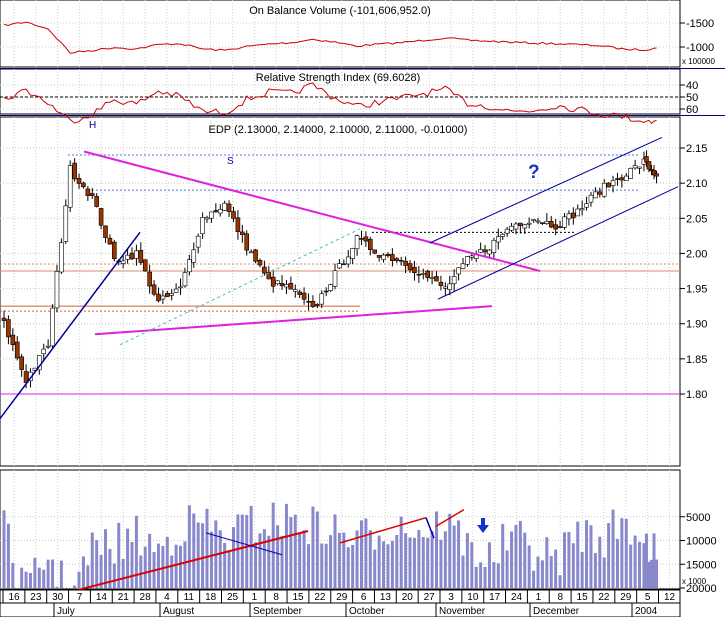  Describe the element at coordinates (696, 395) in the screenshot. I see `price-tick-label: 1.80` at that location.